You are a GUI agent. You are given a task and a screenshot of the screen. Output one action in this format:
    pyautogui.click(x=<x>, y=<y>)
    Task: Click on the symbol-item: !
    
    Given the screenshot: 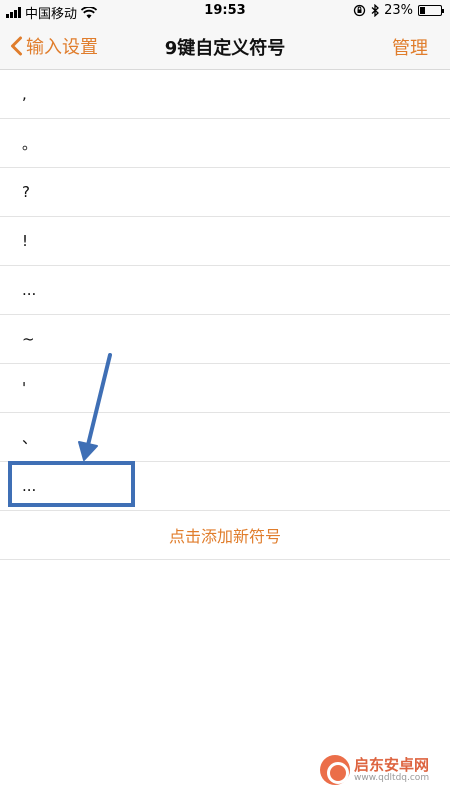 What is the action you would take?
    pyautogui.click(x=225, y=241)
    